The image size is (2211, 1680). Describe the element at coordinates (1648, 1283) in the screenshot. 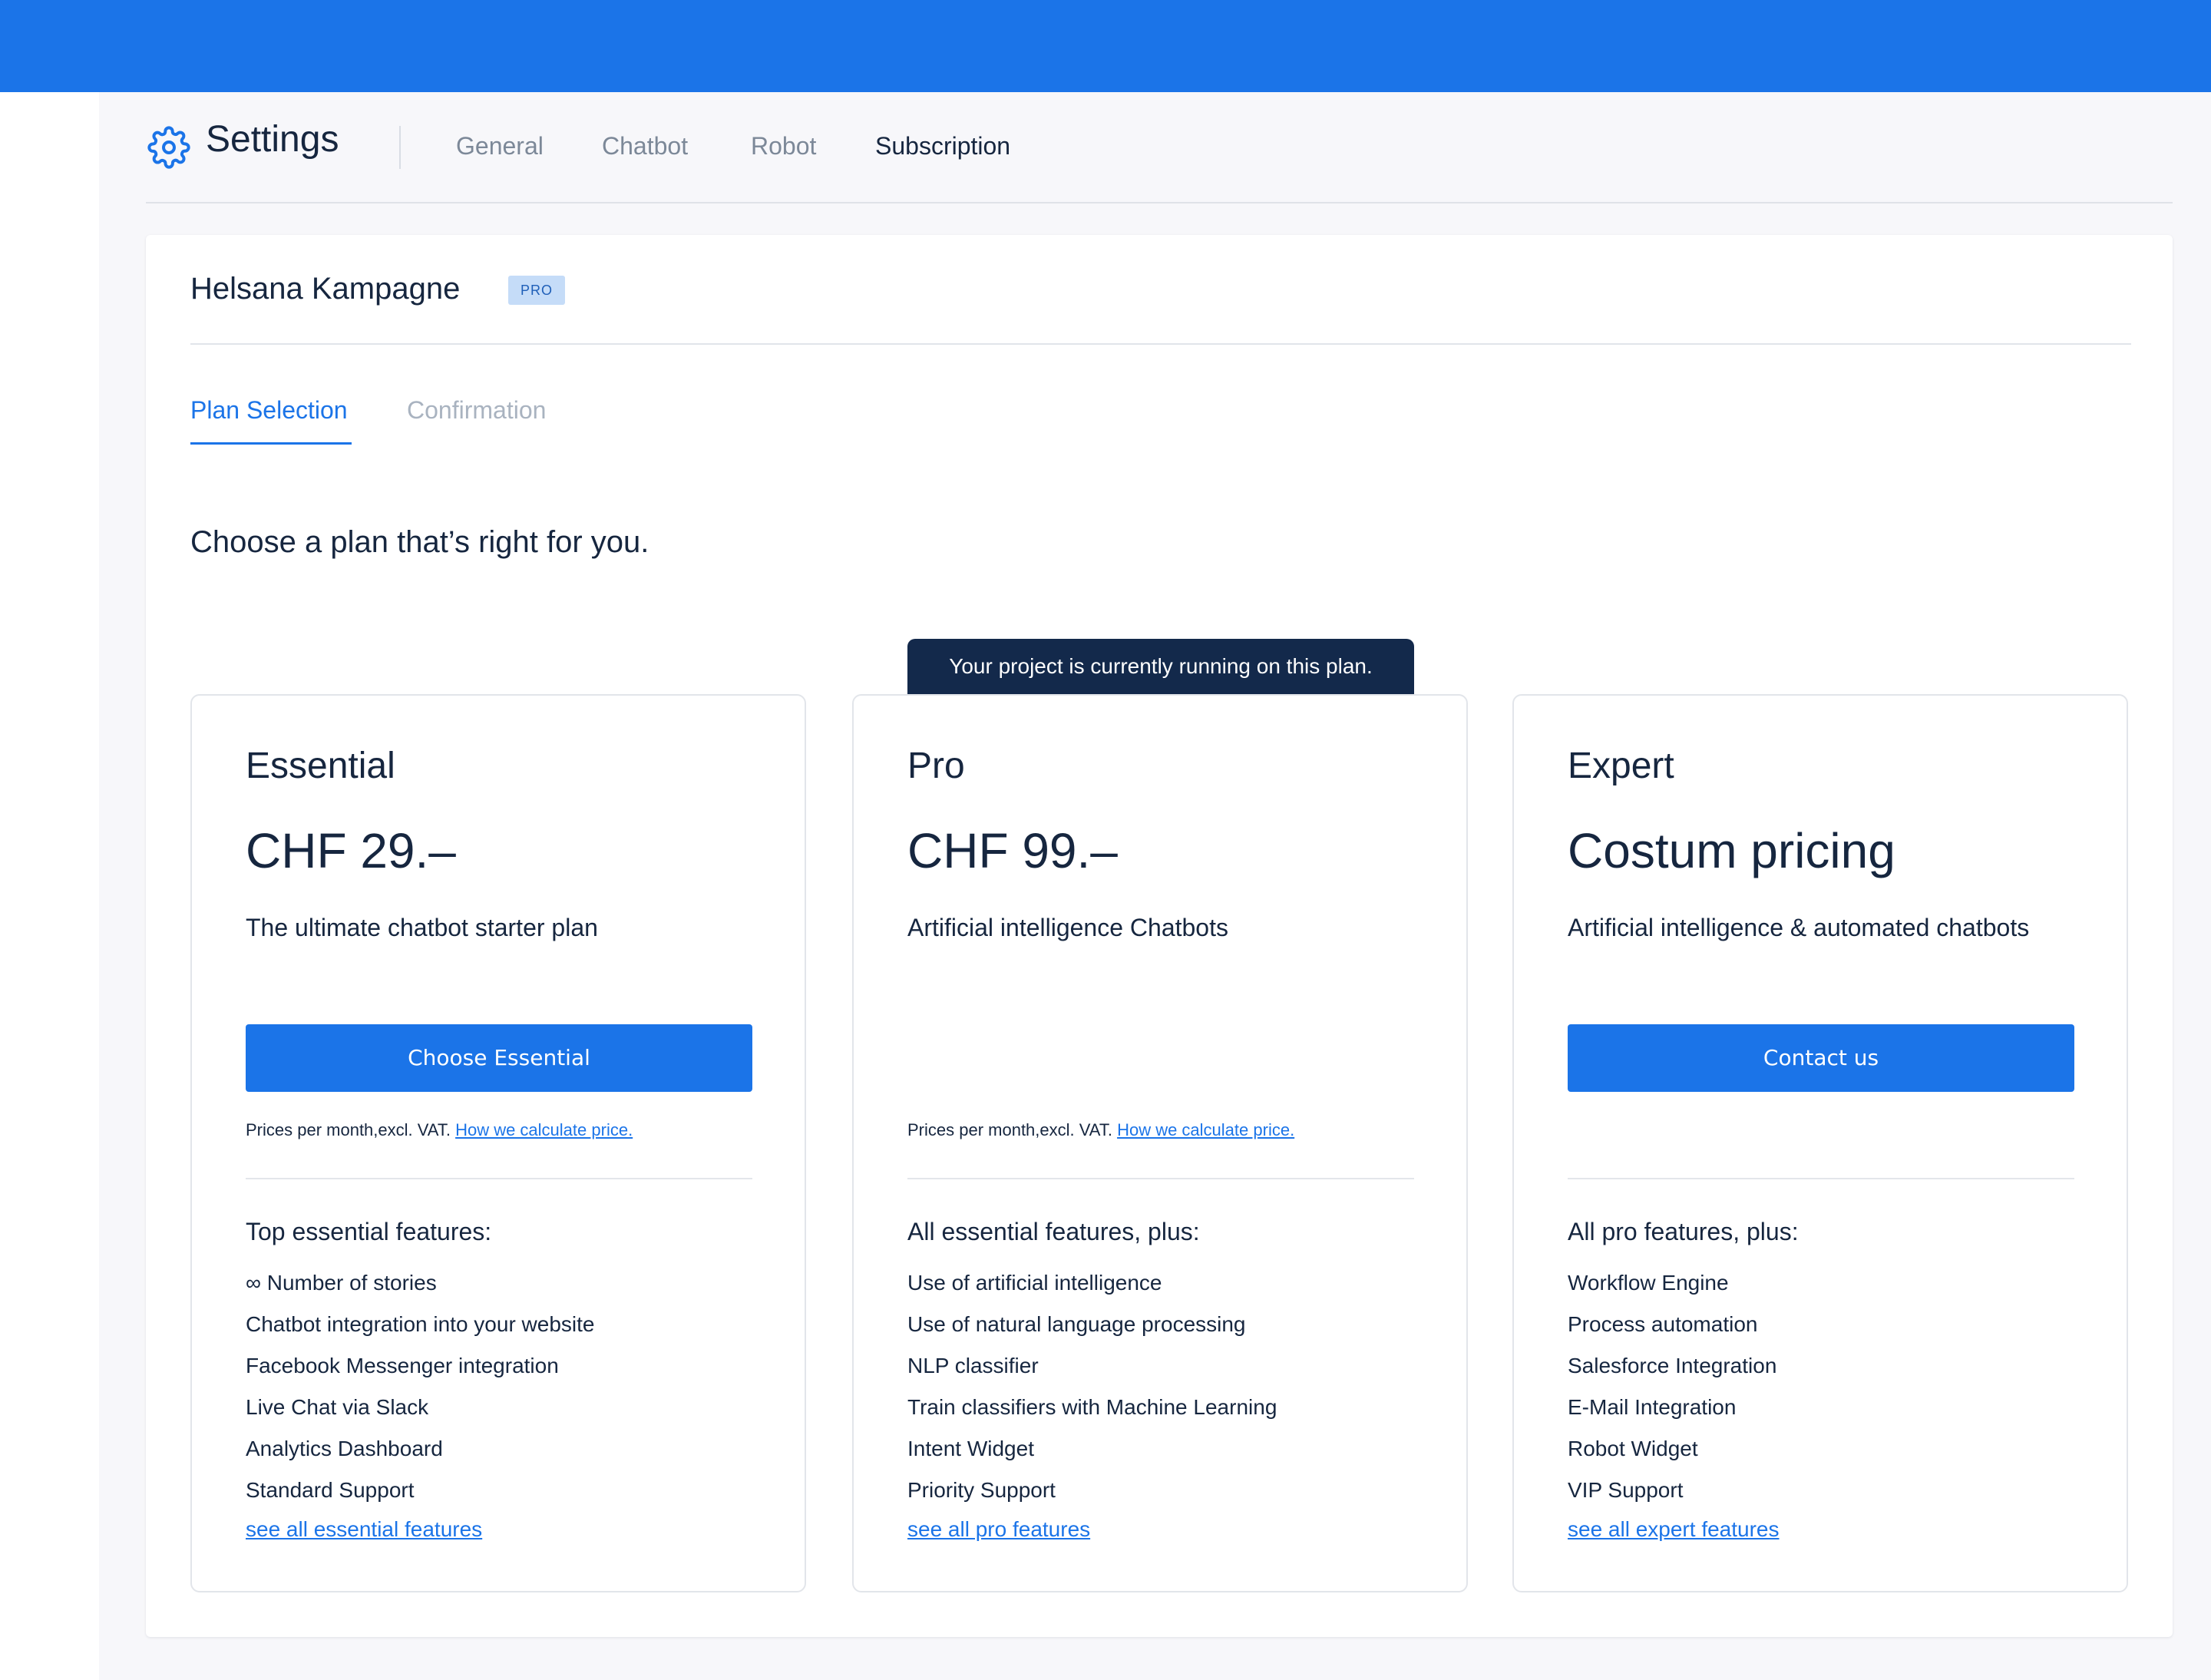

I see `feature-item: Workflow Engine` at that location.